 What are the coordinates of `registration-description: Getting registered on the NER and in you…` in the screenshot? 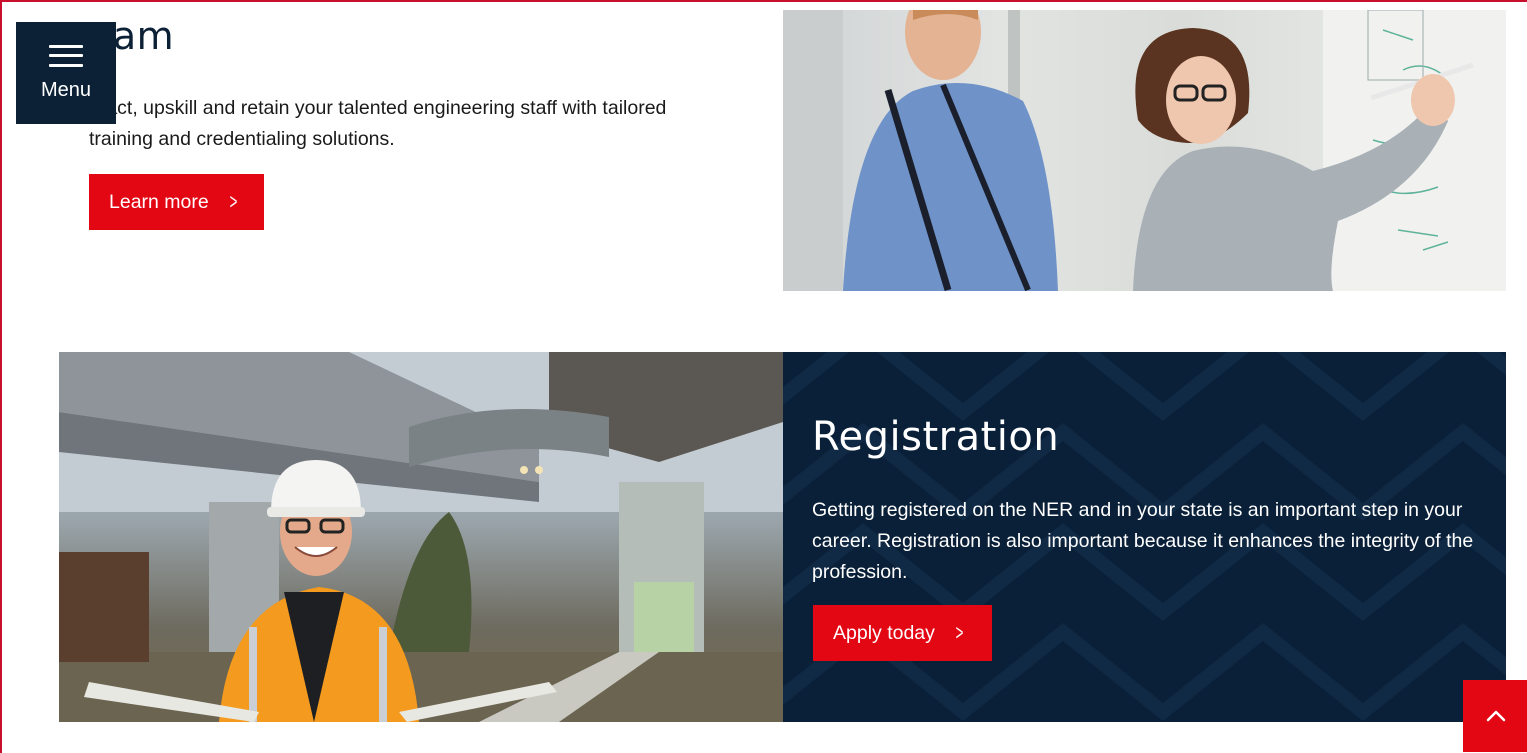 It's located at (1143, 541).